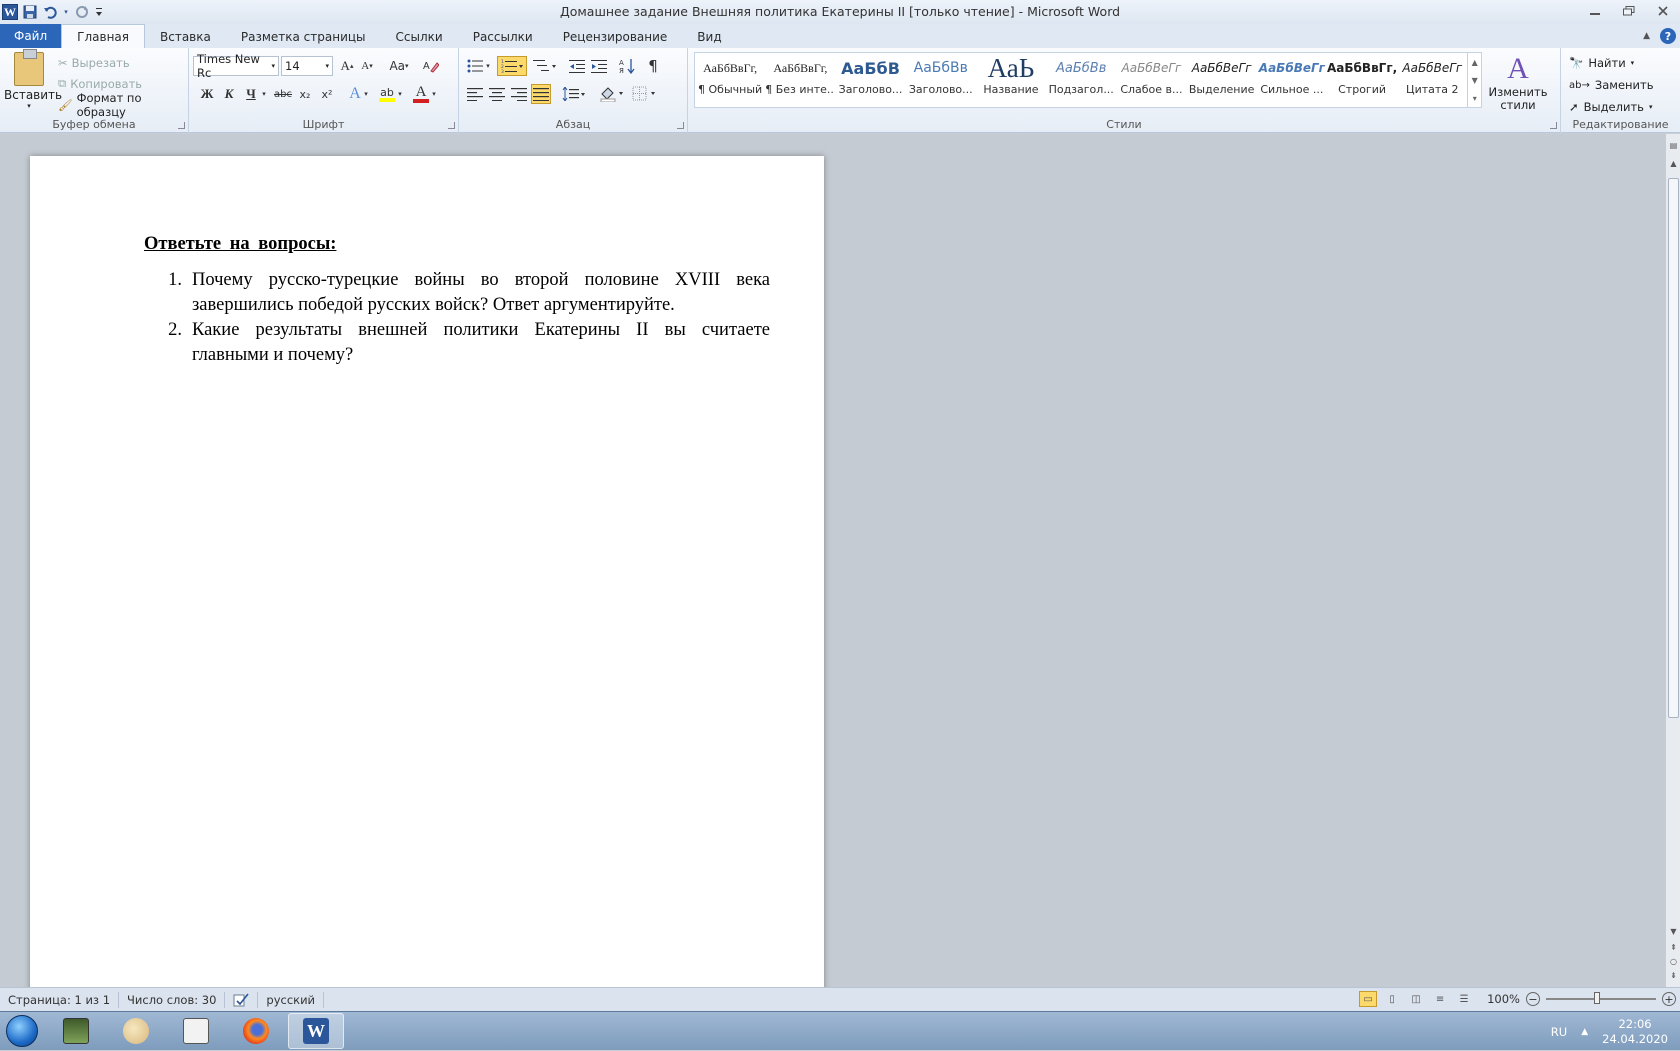 The height and width of the screenshot is (1051, 1680). I want to click on style-emphasis: АаБбВеГг Выделение, so click(1222, 80).